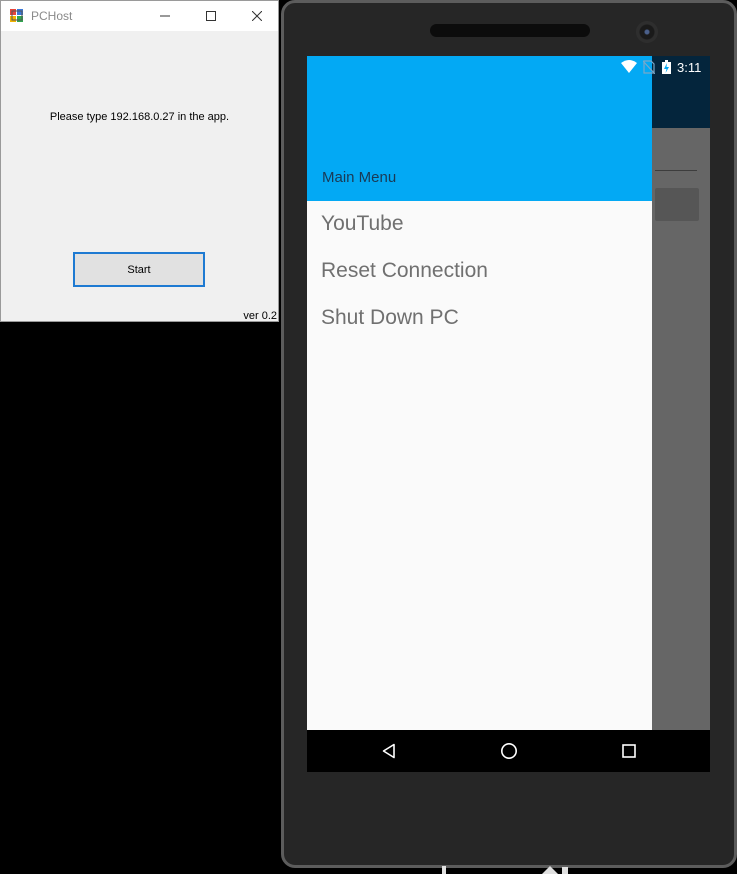 The image size is (737, 874). What do you see at coordinates (479, 318) in the screenshot?
I see `drawer-item-shut-down-pc: Shut Down PC` at bounding box center [479, 318].